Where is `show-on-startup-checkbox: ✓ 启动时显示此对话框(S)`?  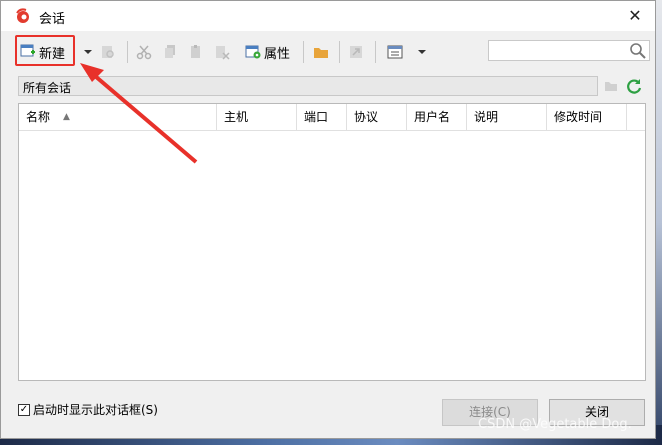 show-on-startup-checkbox: ✓ 启动时显示此对话框(S) is located at coordinates (88, 409).